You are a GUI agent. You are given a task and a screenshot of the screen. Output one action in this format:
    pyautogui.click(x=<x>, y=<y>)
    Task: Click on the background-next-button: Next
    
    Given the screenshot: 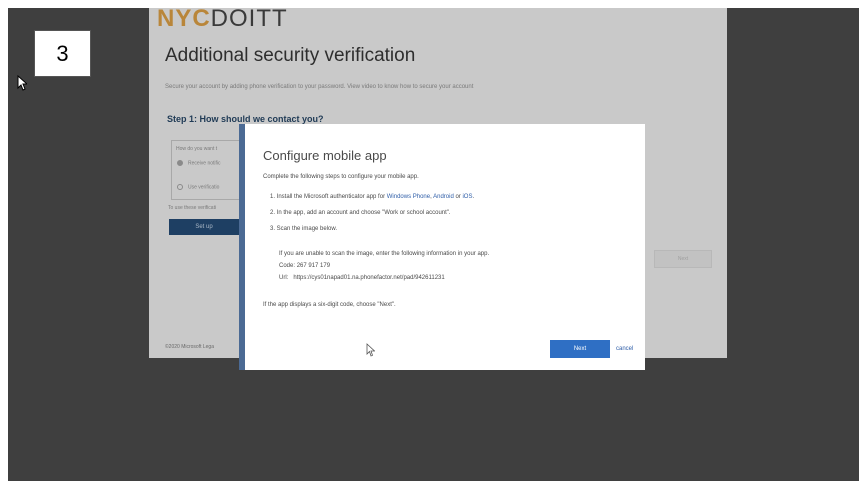 What is the action you would take?
    pyautogui.click(x=683, y=259)
    